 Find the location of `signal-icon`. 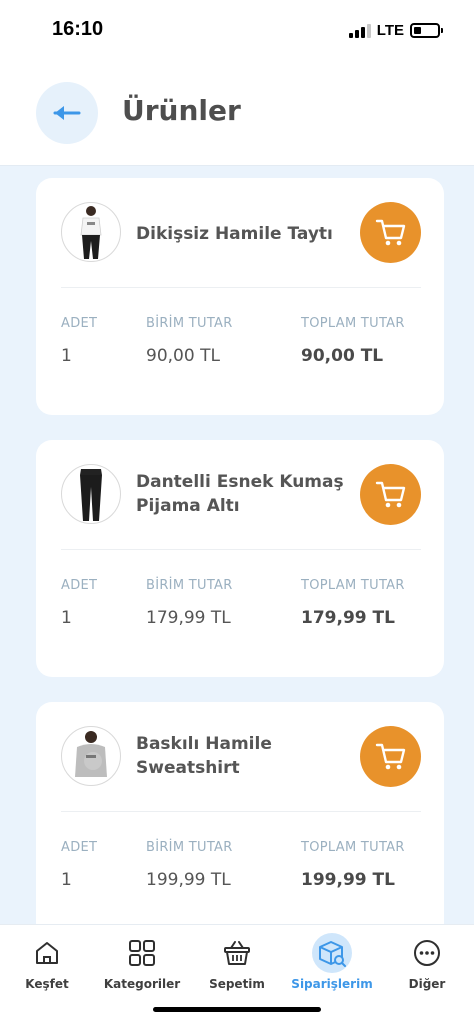

signal-icon is located at coordinates (359, 30).